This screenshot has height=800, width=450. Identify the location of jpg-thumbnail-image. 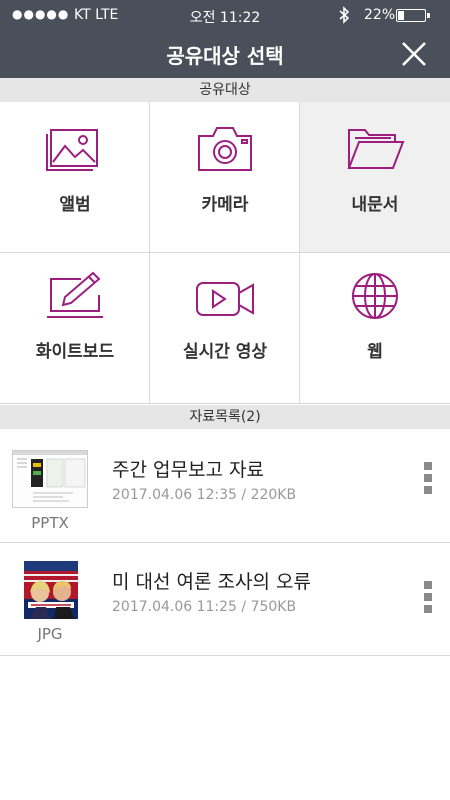
(51, 590).